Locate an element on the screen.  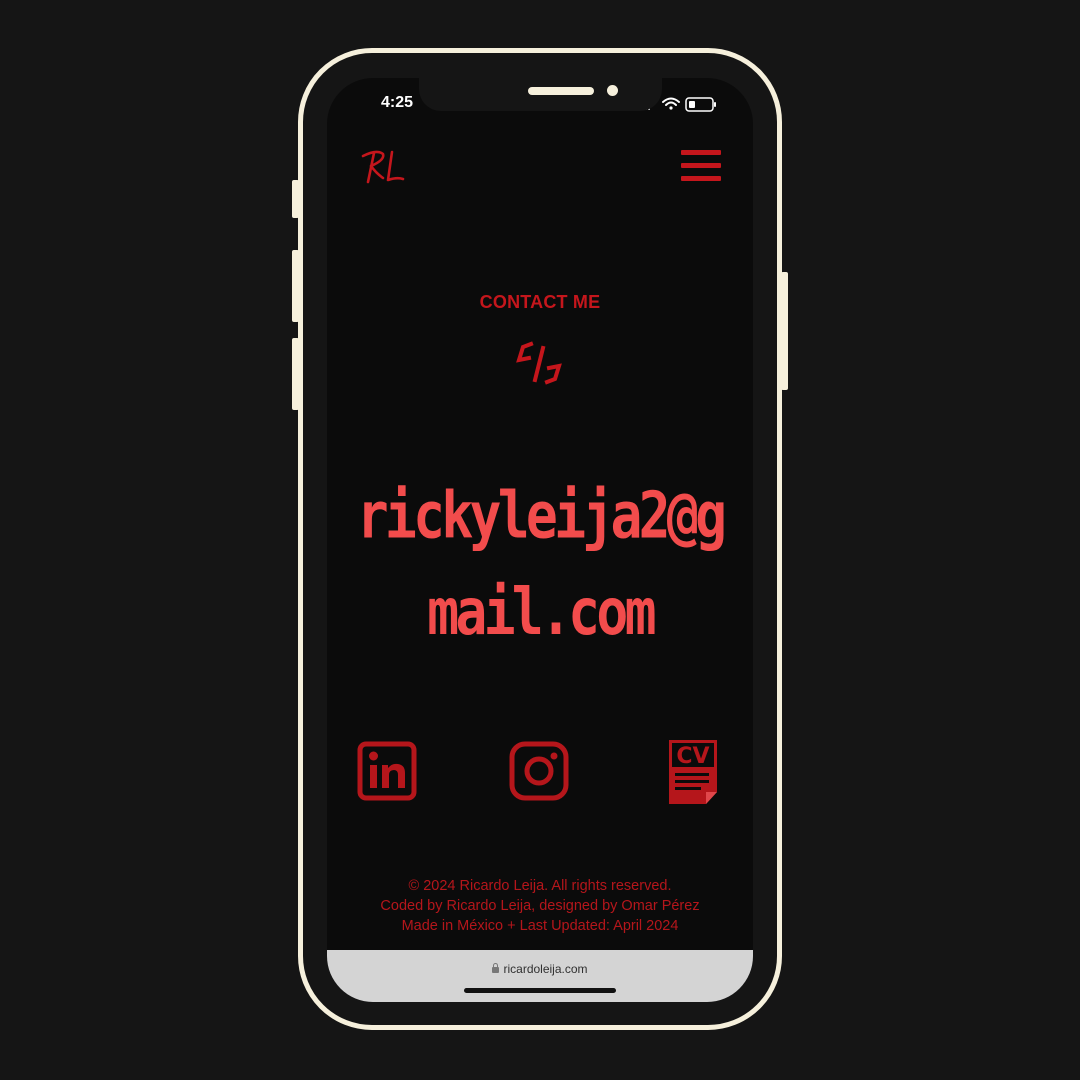
notch is located at coordinates (540, 94).